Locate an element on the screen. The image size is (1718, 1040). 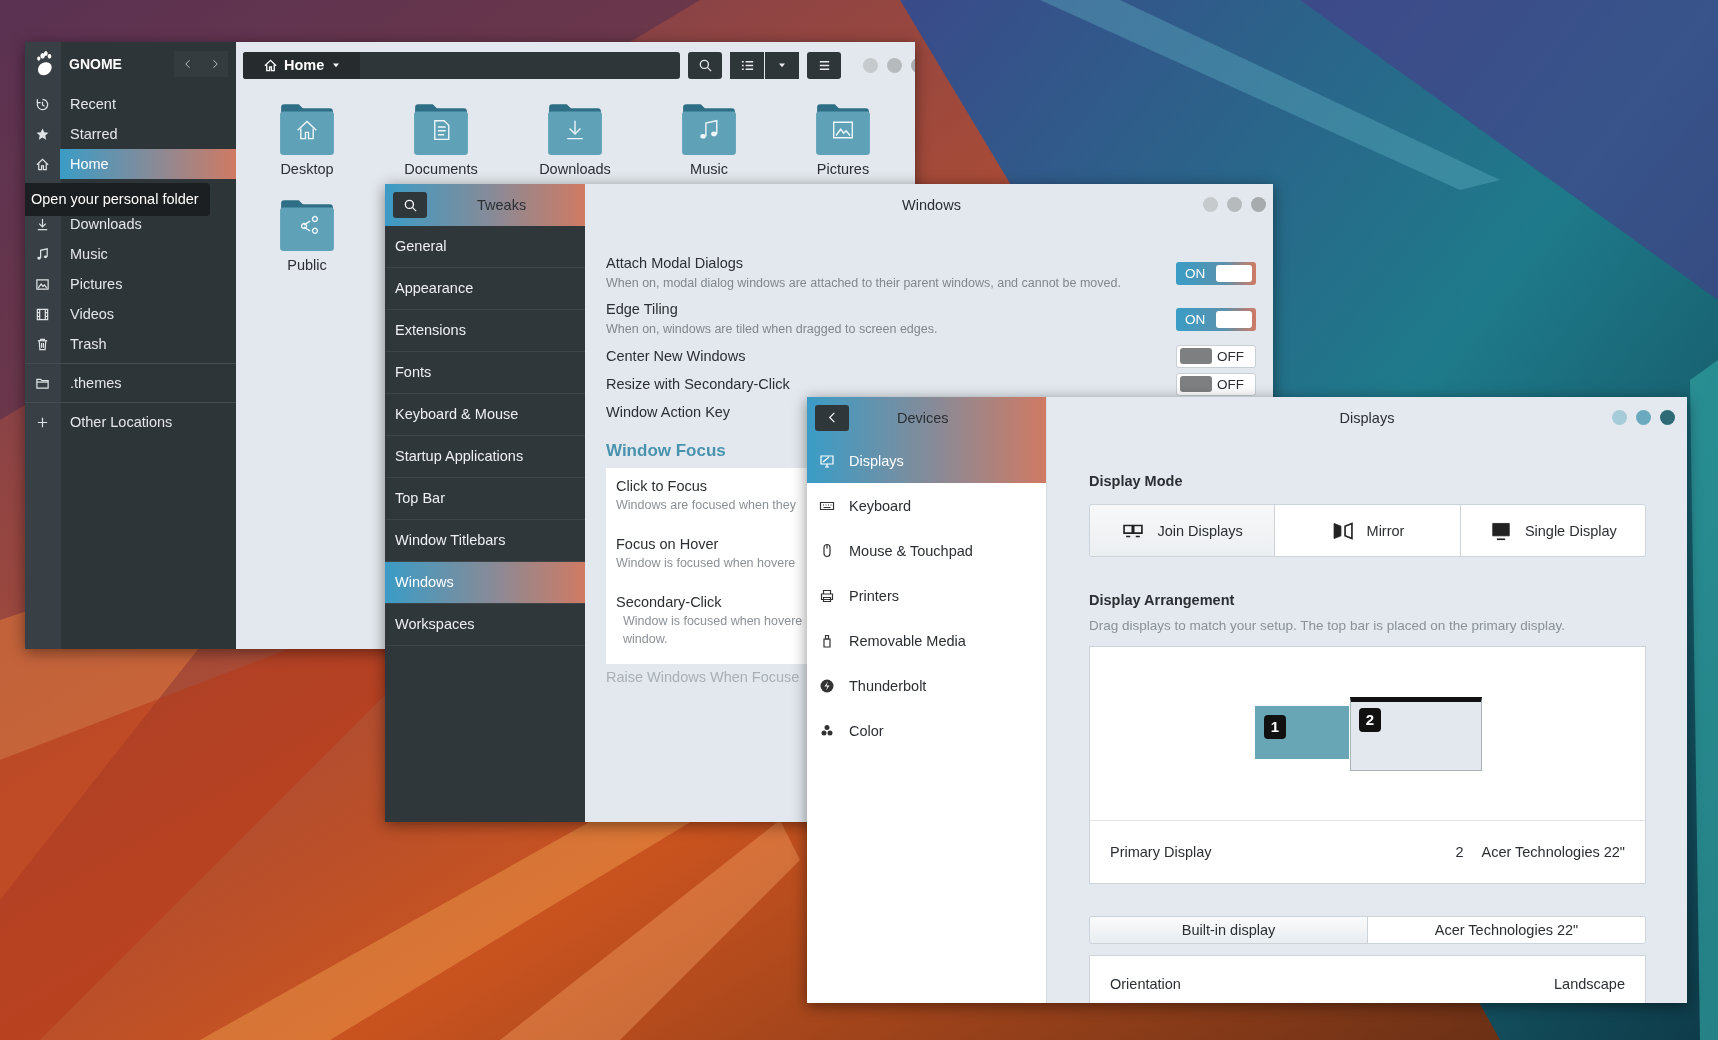
setting-title: Center New Windows is located at coordinates (676, 356).